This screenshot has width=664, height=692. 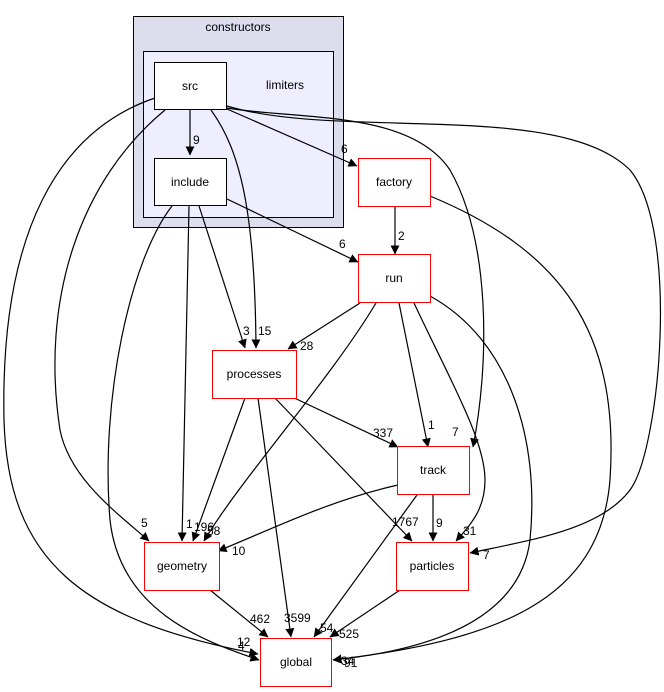 I want to click on node-global: global, so click(x=296, y=662).